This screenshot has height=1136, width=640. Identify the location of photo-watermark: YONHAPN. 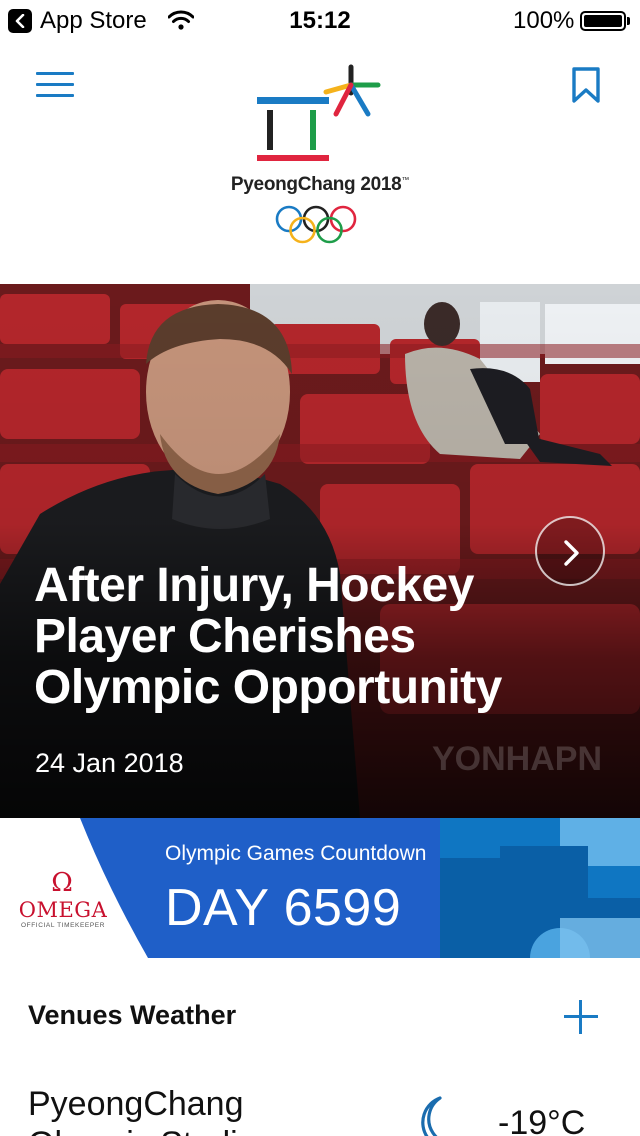
(517, 759).